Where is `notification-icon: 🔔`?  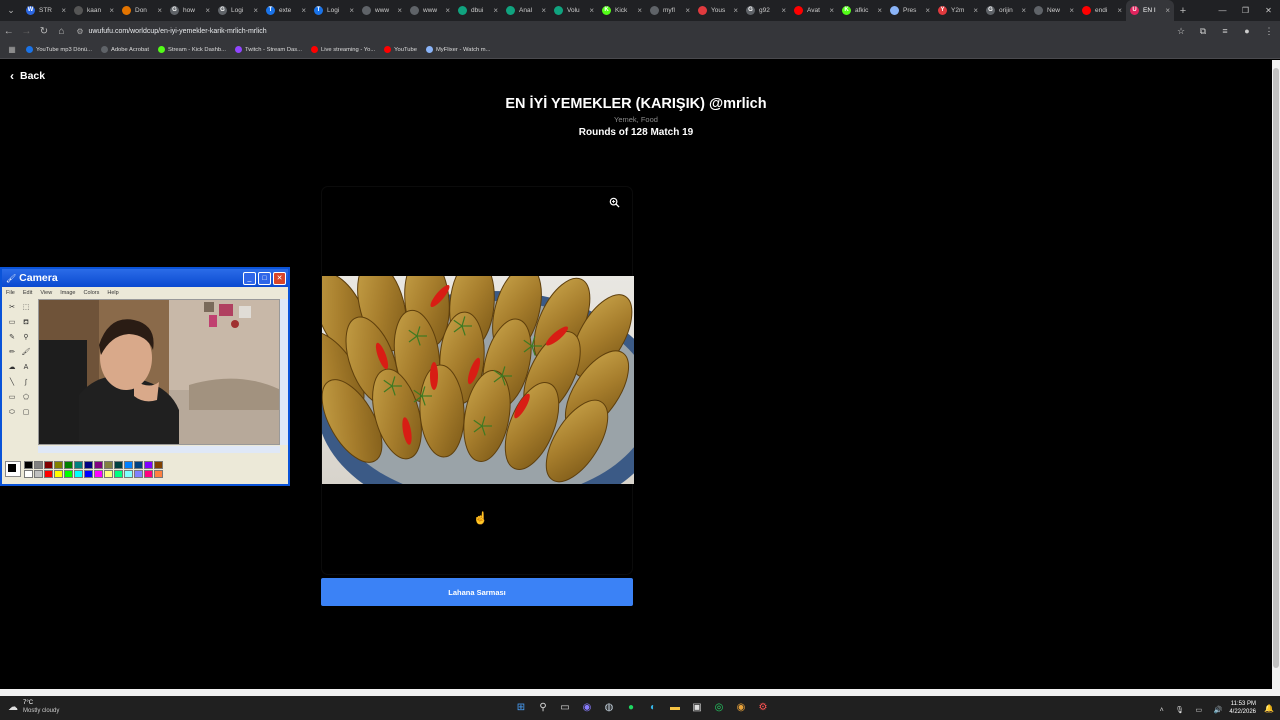 notification-icon: 🔔 is located at coordinates (1269, 708).